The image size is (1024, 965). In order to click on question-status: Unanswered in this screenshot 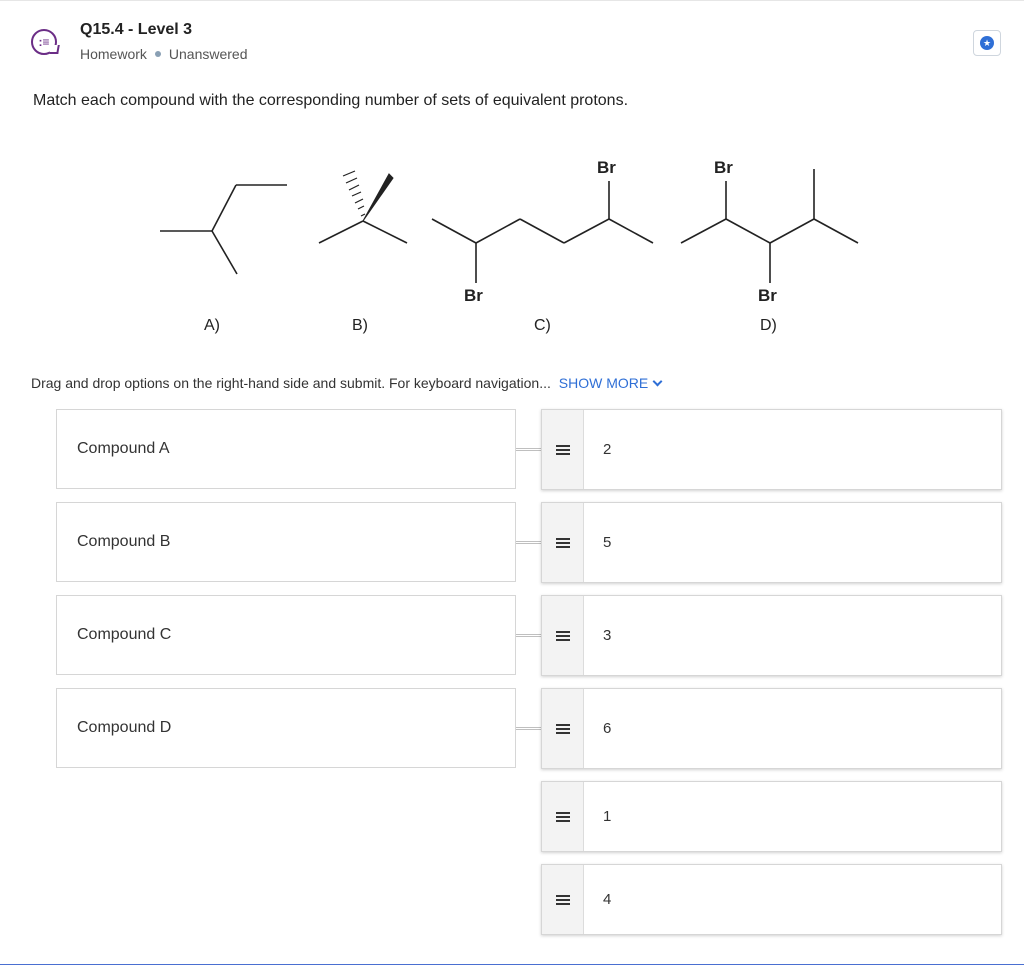, I will do `click(208, 54)`.